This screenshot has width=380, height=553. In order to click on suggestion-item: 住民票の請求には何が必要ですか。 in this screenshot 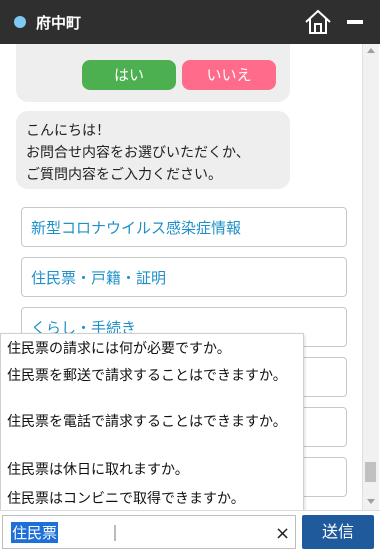, I will do `click(153, 349)`.